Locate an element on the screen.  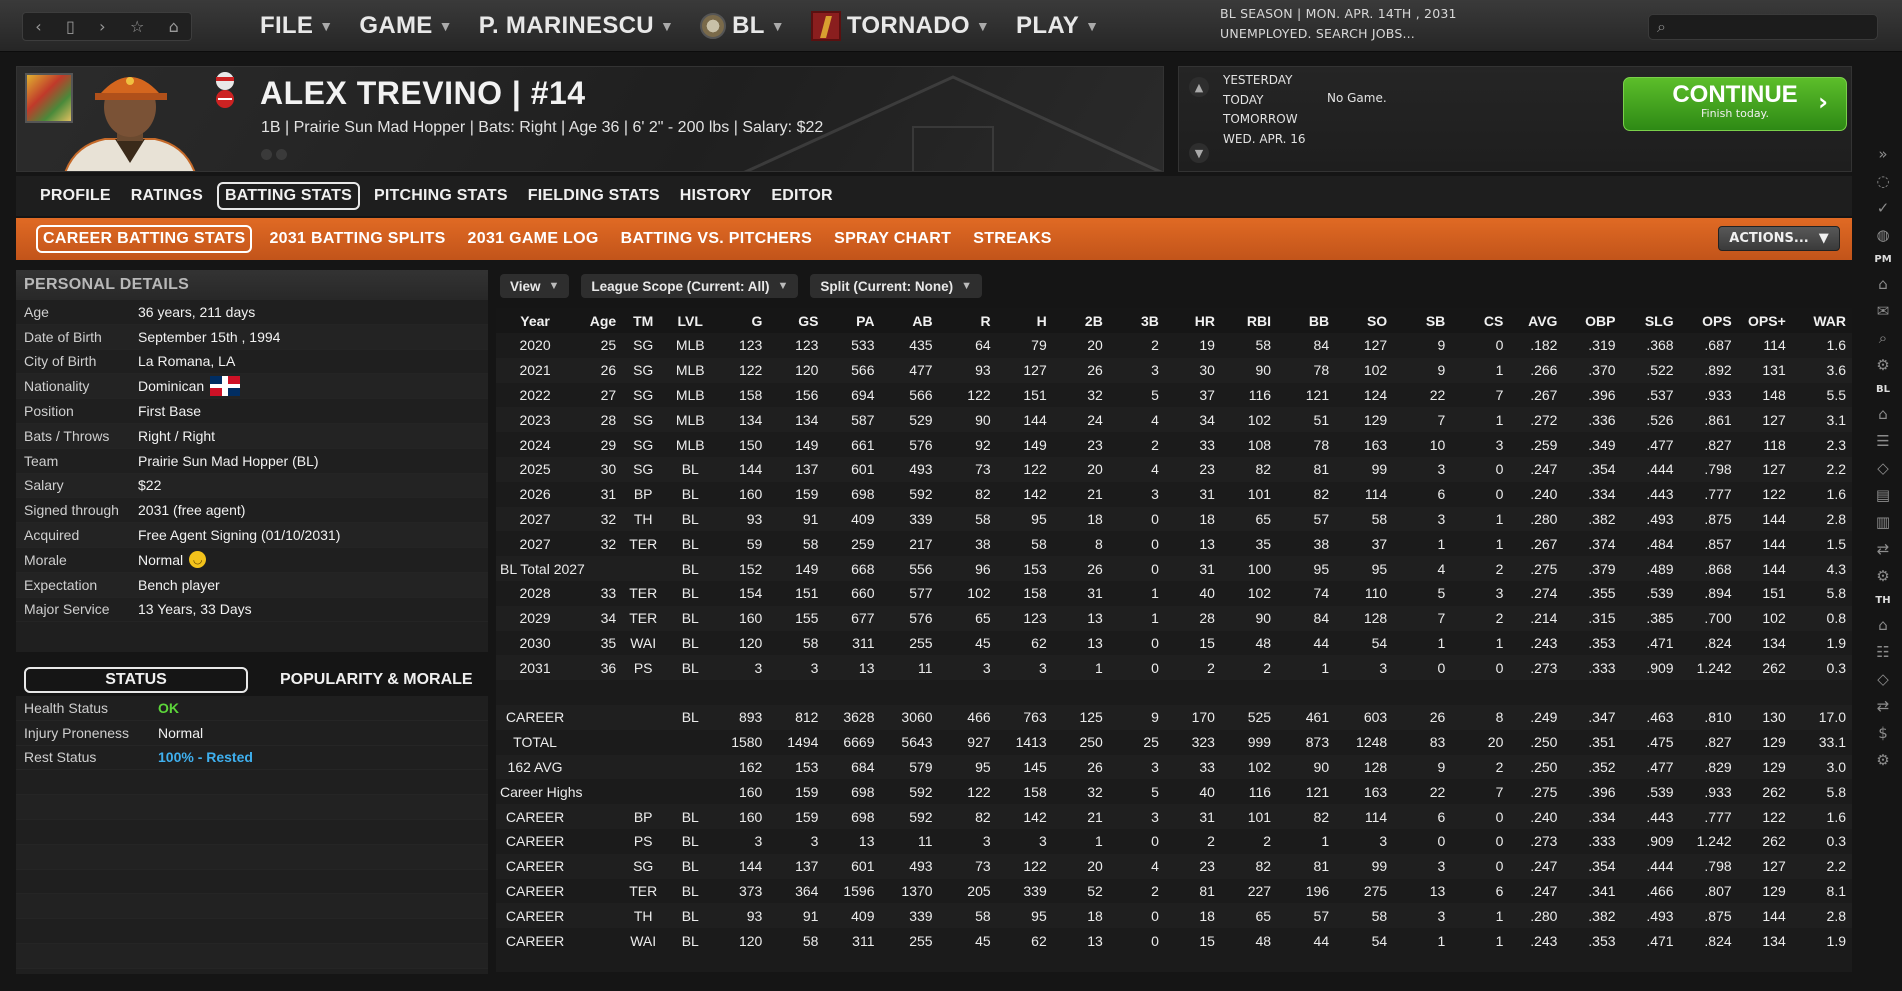
column-header: AVG is located at coordinates (1536, 320).